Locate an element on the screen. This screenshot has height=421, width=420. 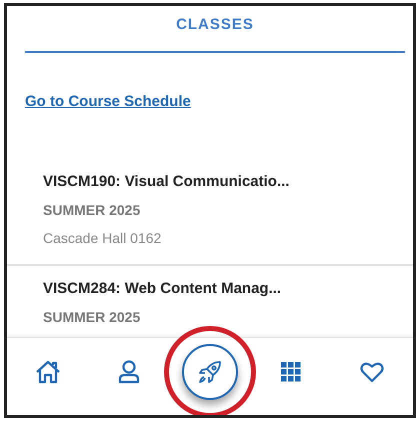
grid-icon is located at coordinates (291, 372).